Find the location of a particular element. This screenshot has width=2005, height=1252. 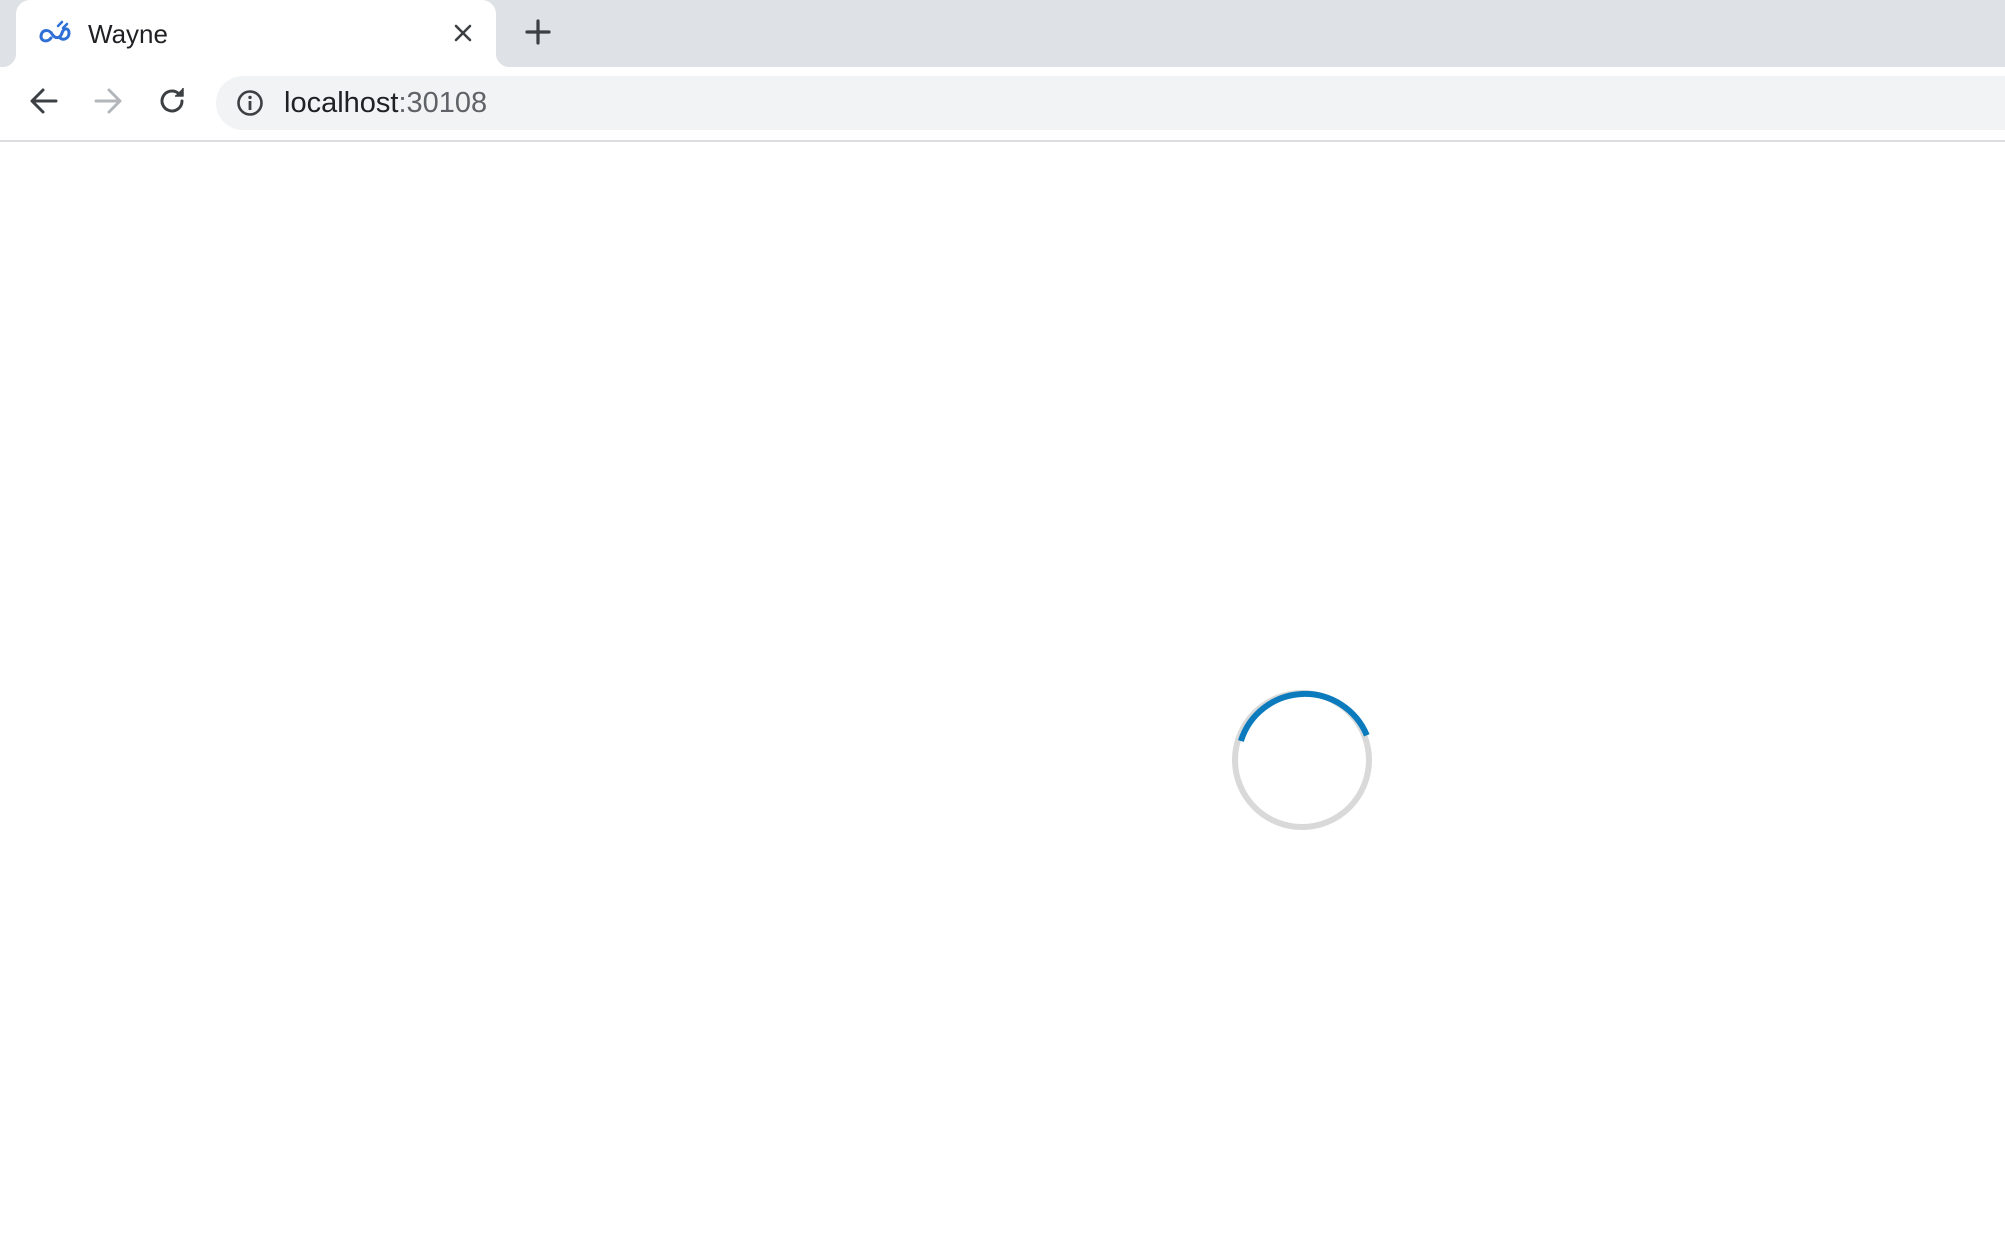

arrow-left-icon is located at coordinates (44, 103).